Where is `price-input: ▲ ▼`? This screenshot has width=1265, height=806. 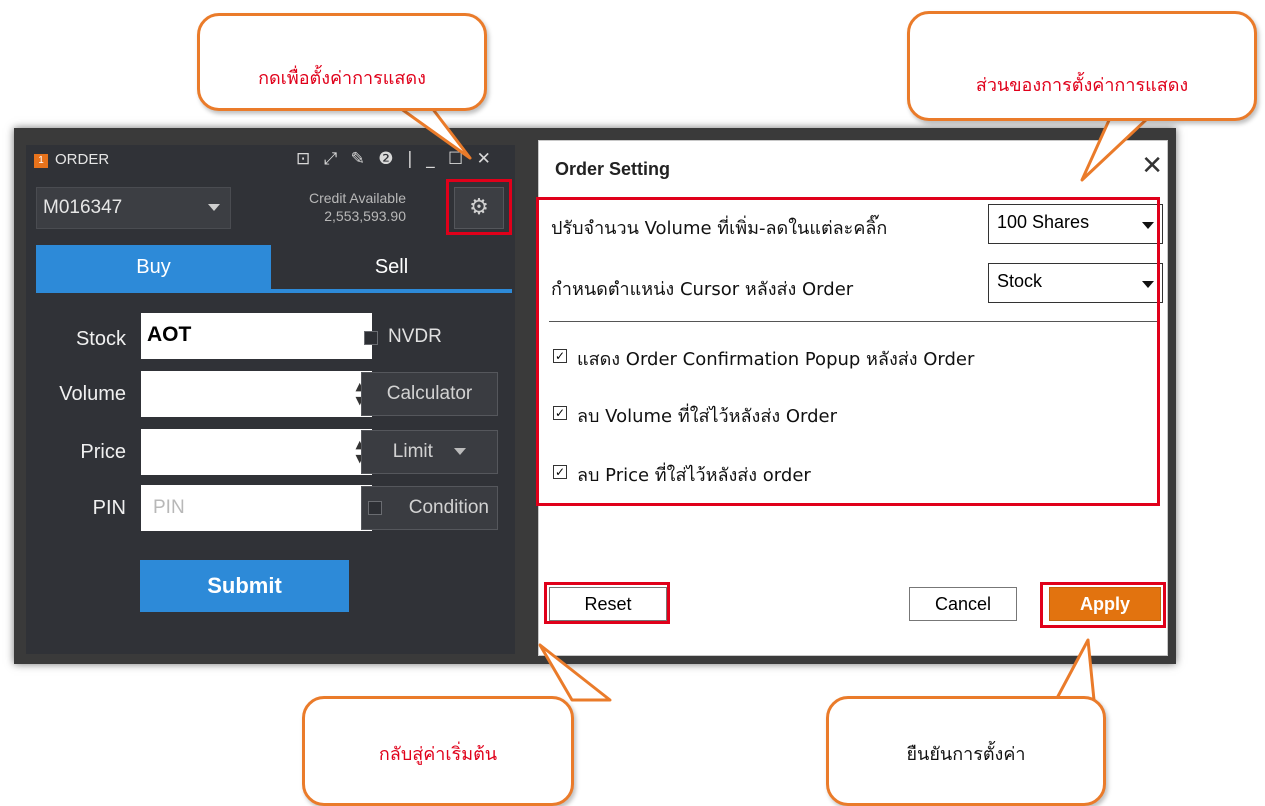
price-input: ▲ ▼ is located at coordinates (256, 452).